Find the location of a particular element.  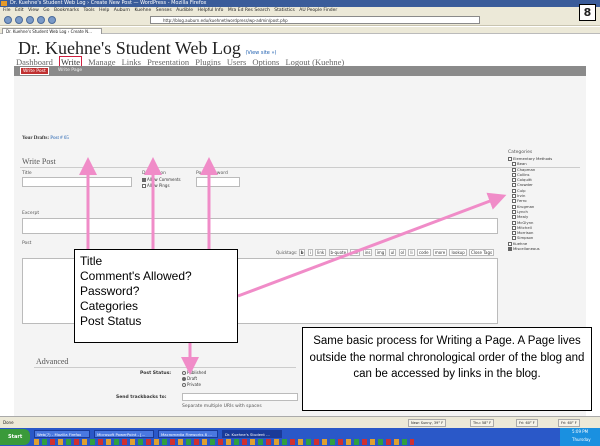

annotation-line: Post Status is located at coordinates (111, 321).